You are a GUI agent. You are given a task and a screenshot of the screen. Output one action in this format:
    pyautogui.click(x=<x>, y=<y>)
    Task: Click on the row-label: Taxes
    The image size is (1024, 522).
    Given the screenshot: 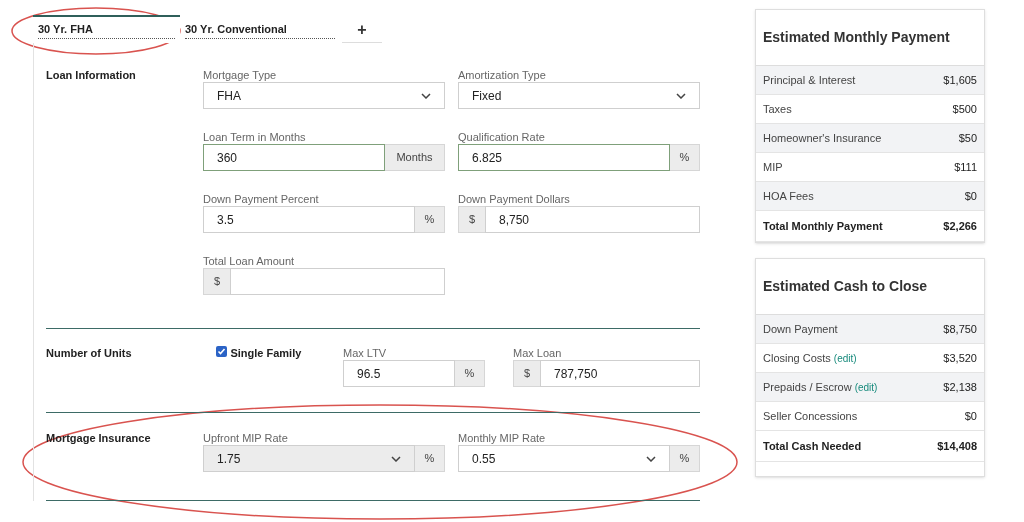 What is the action you would take?
    pyautogui.click(x=777, y=109)
    